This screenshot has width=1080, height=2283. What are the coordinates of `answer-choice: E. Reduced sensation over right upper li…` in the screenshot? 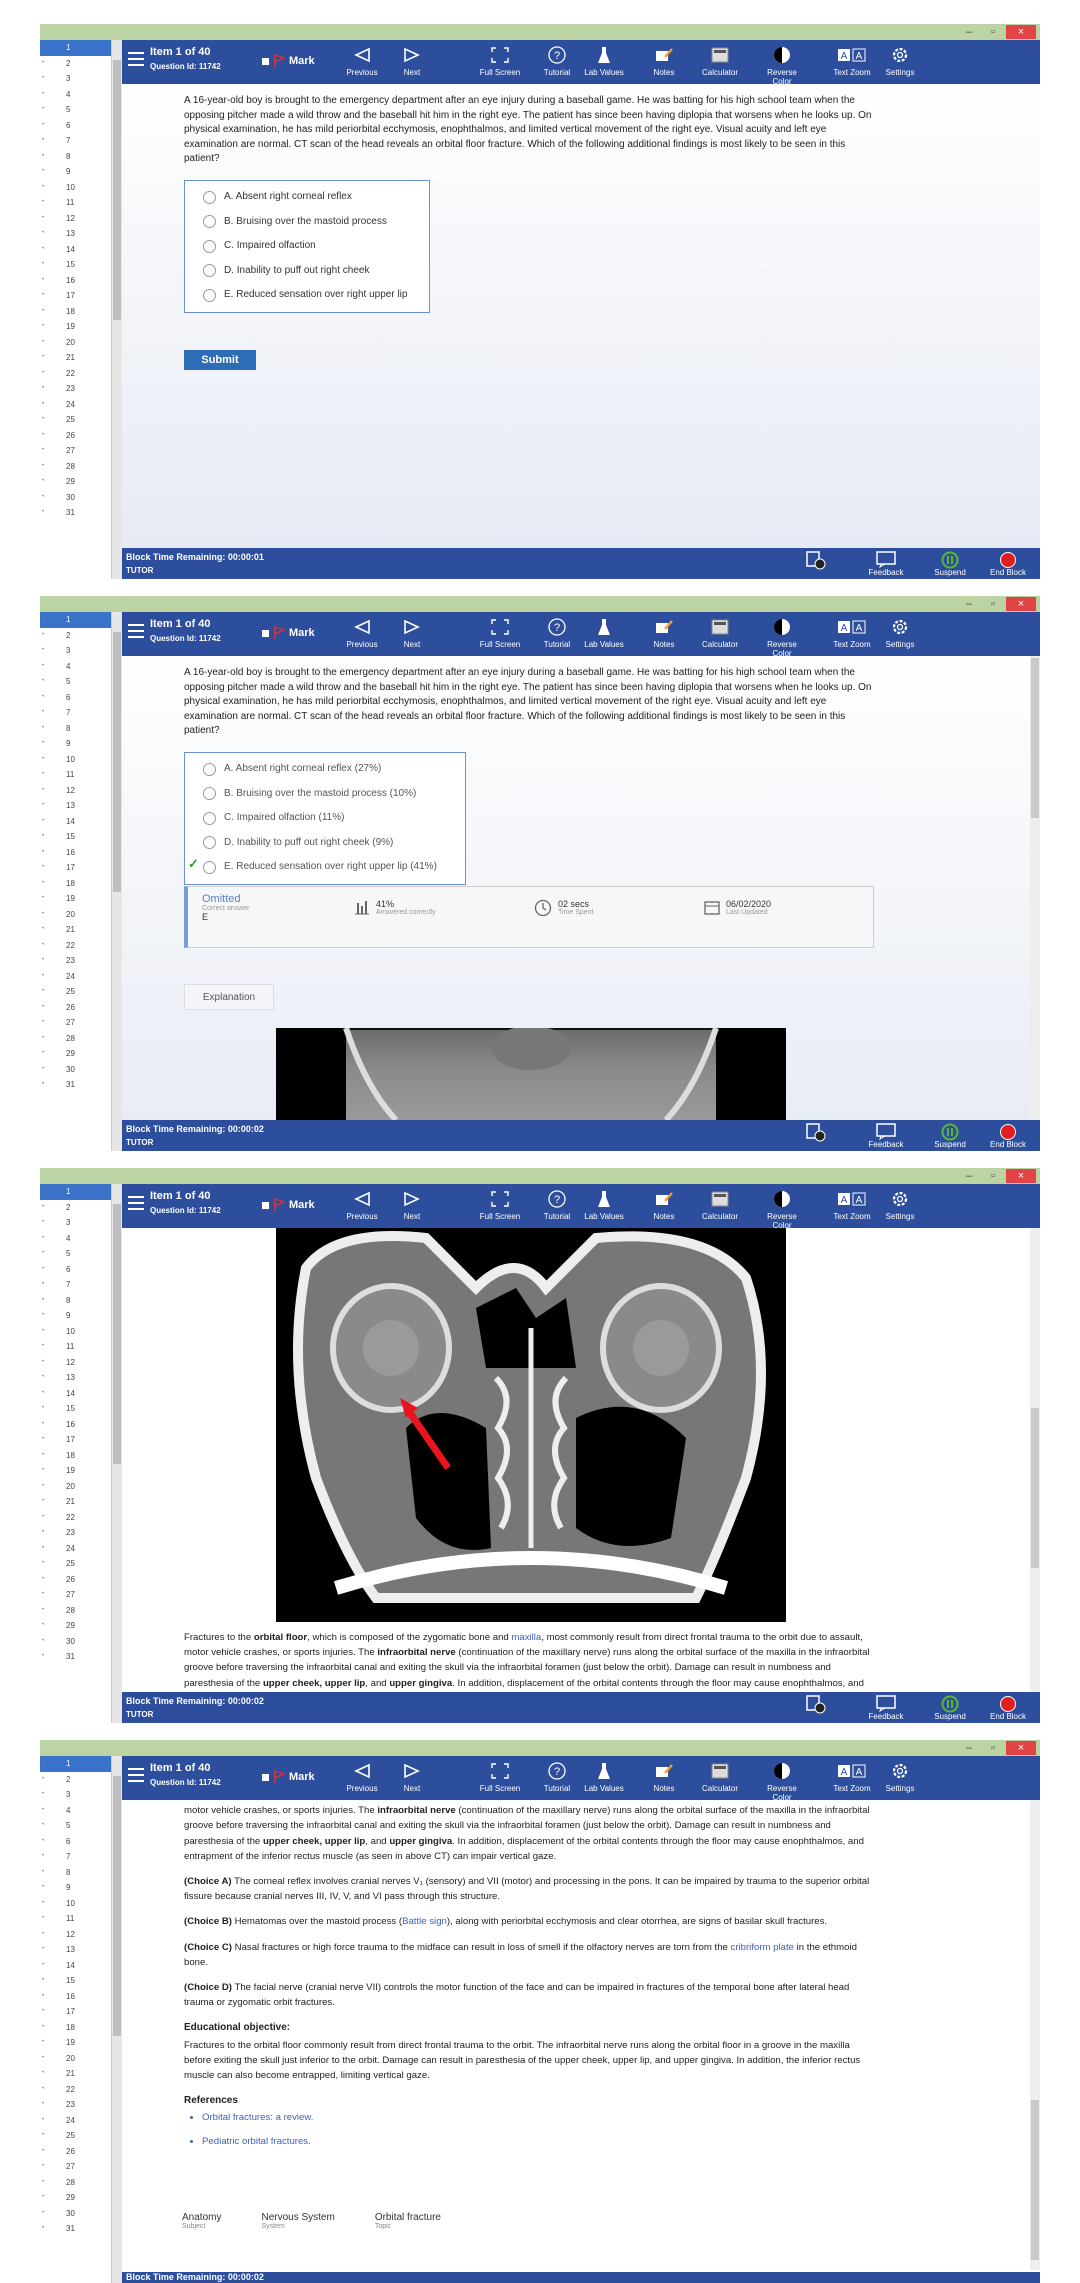 It's located at (312, 295).